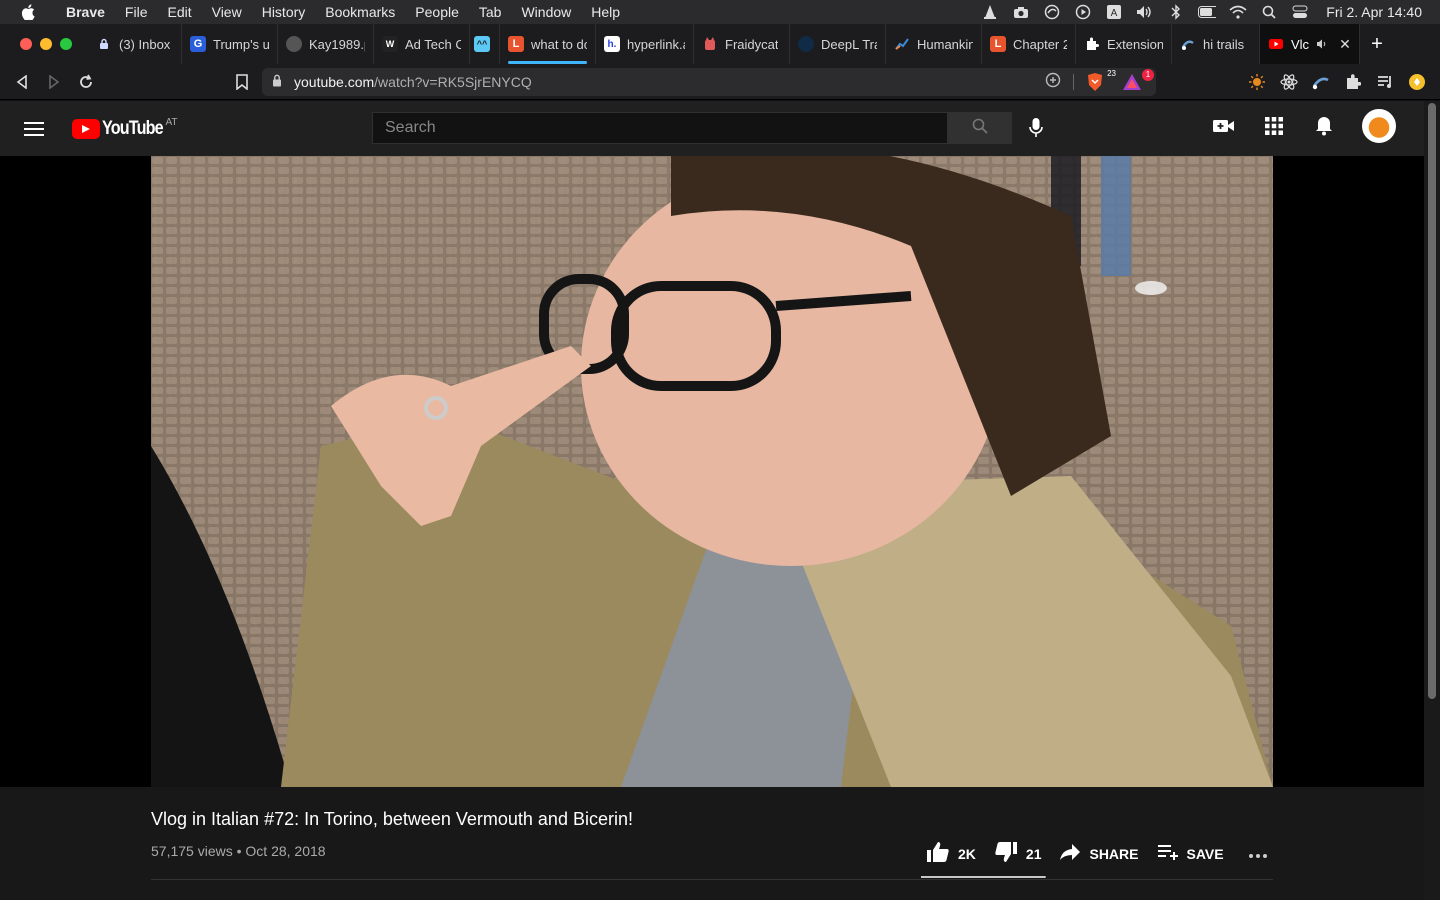 The image size is (1440, 900). I want to click on tab-extensions: Extension, so click(1124, 44).